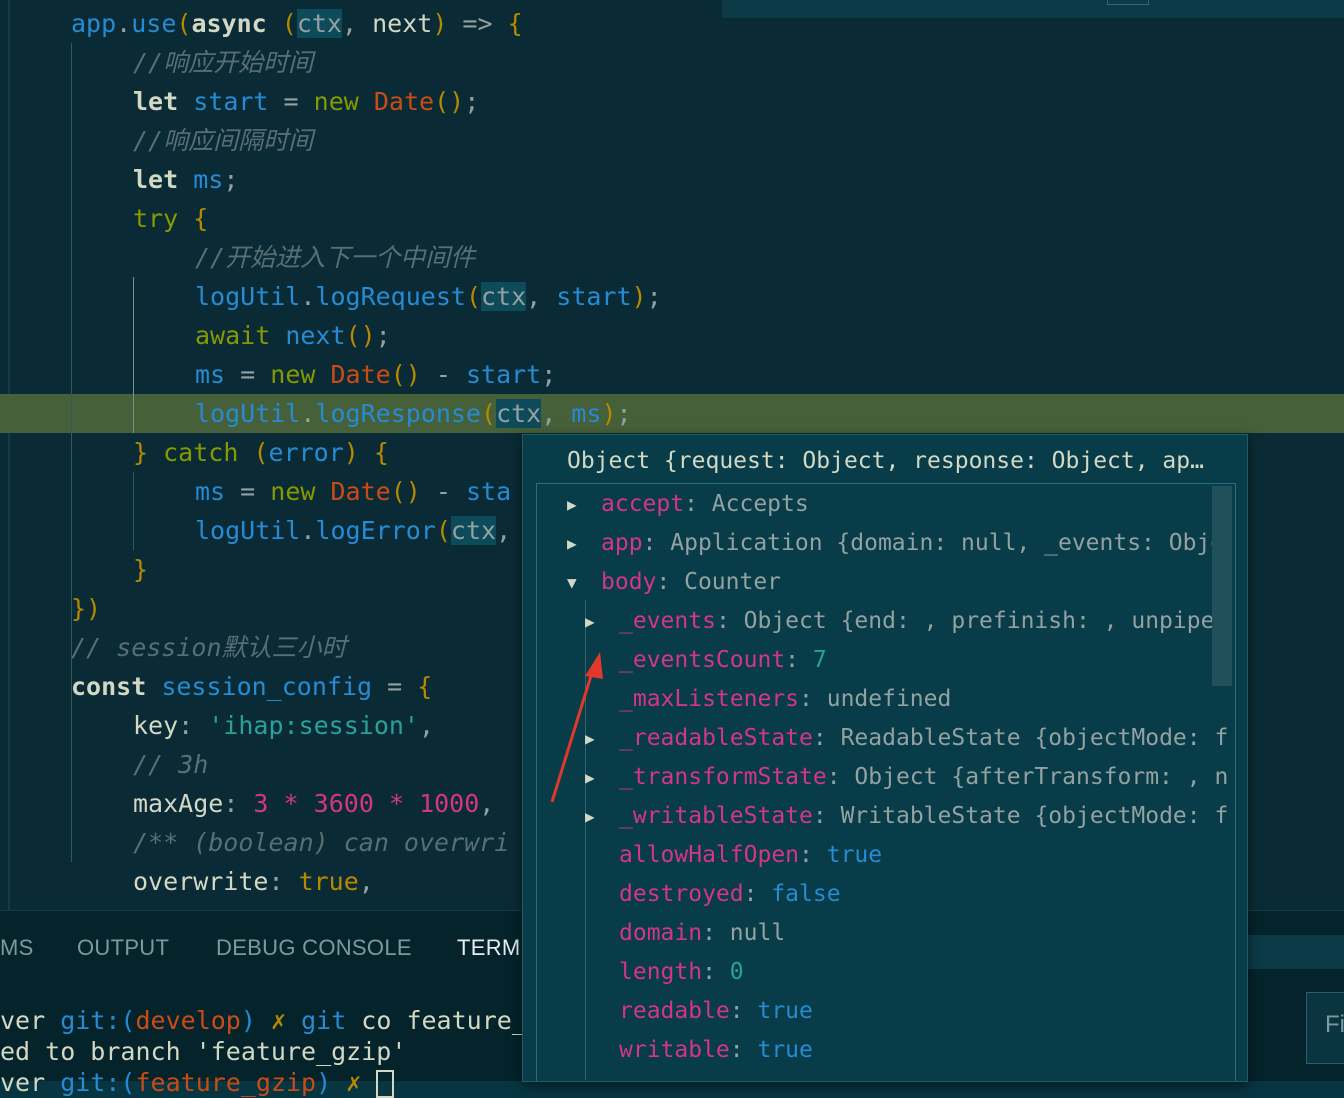 This screenshot has height=1098, width=1344. What do you see at coordinates (877, 894) in the screenshot?
I see `tree-row: destroyed: false` at bounding box center [877, 894].